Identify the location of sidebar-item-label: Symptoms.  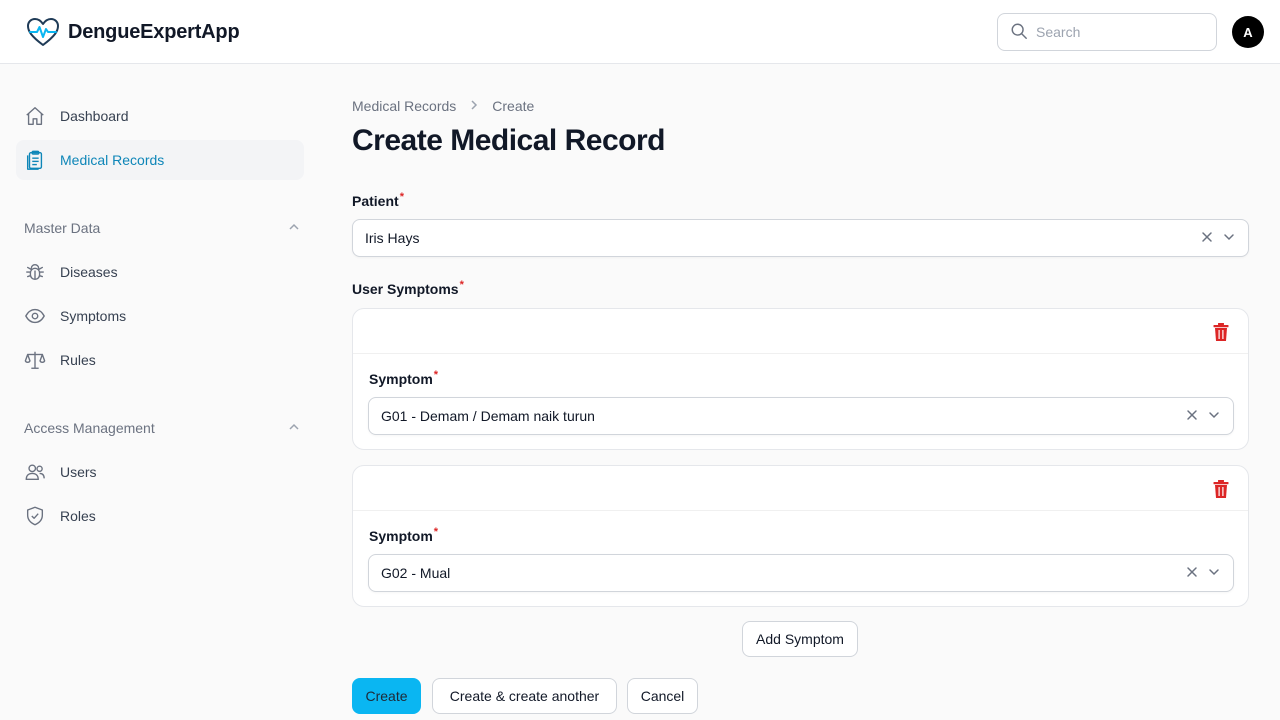
(93, 316).